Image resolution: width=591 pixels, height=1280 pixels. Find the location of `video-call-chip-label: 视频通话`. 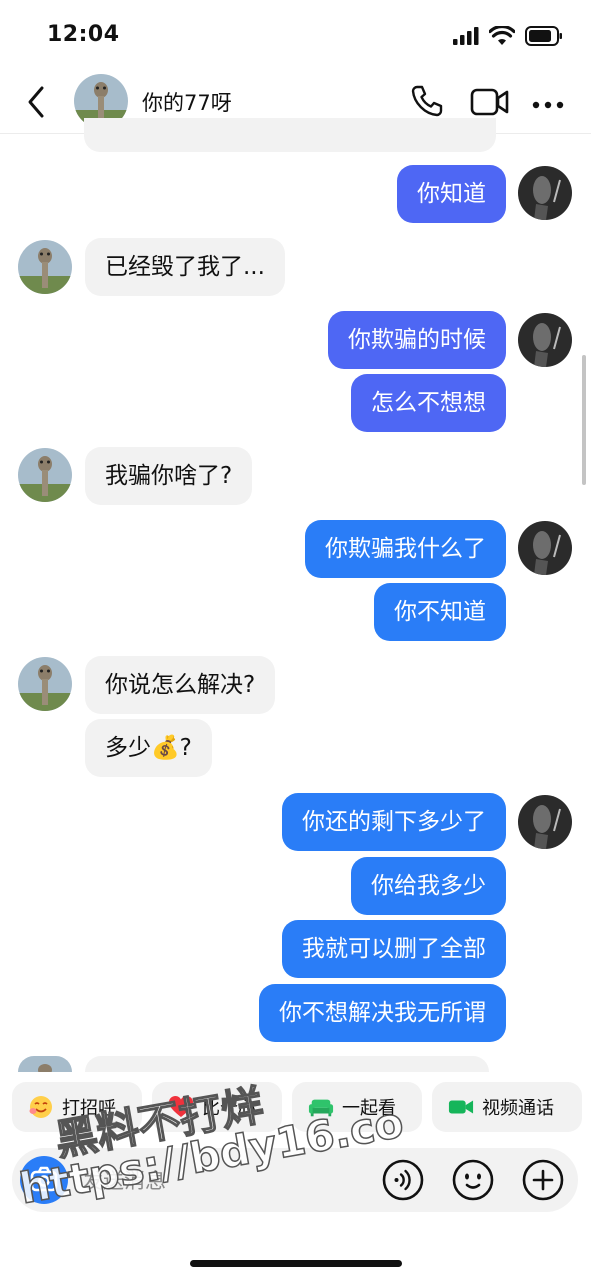

video-call-chip-label: 视频通话 is located at coordinates (518, 1108).